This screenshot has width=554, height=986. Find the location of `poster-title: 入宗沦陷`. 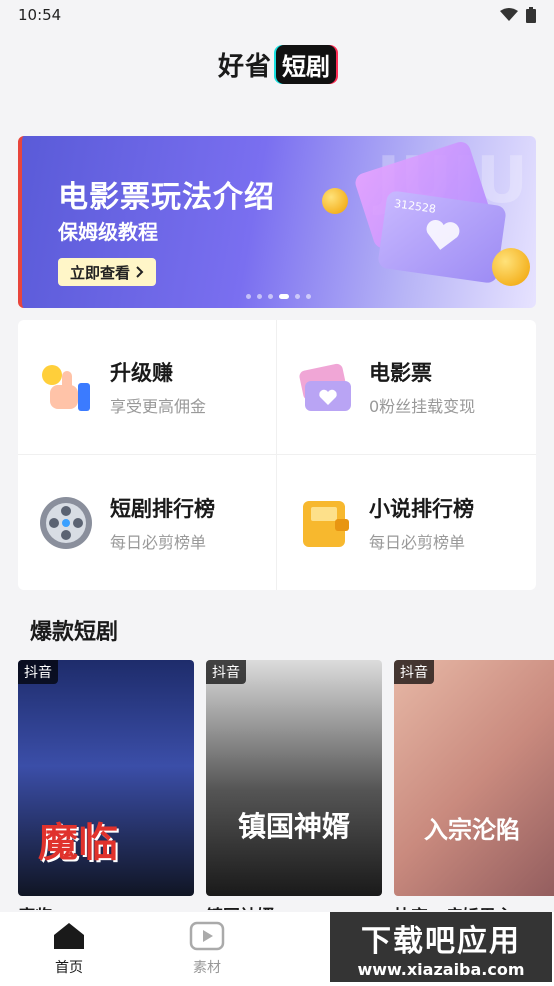

poster-title: 入宗沦陷 is located at coordinates (472, 830).